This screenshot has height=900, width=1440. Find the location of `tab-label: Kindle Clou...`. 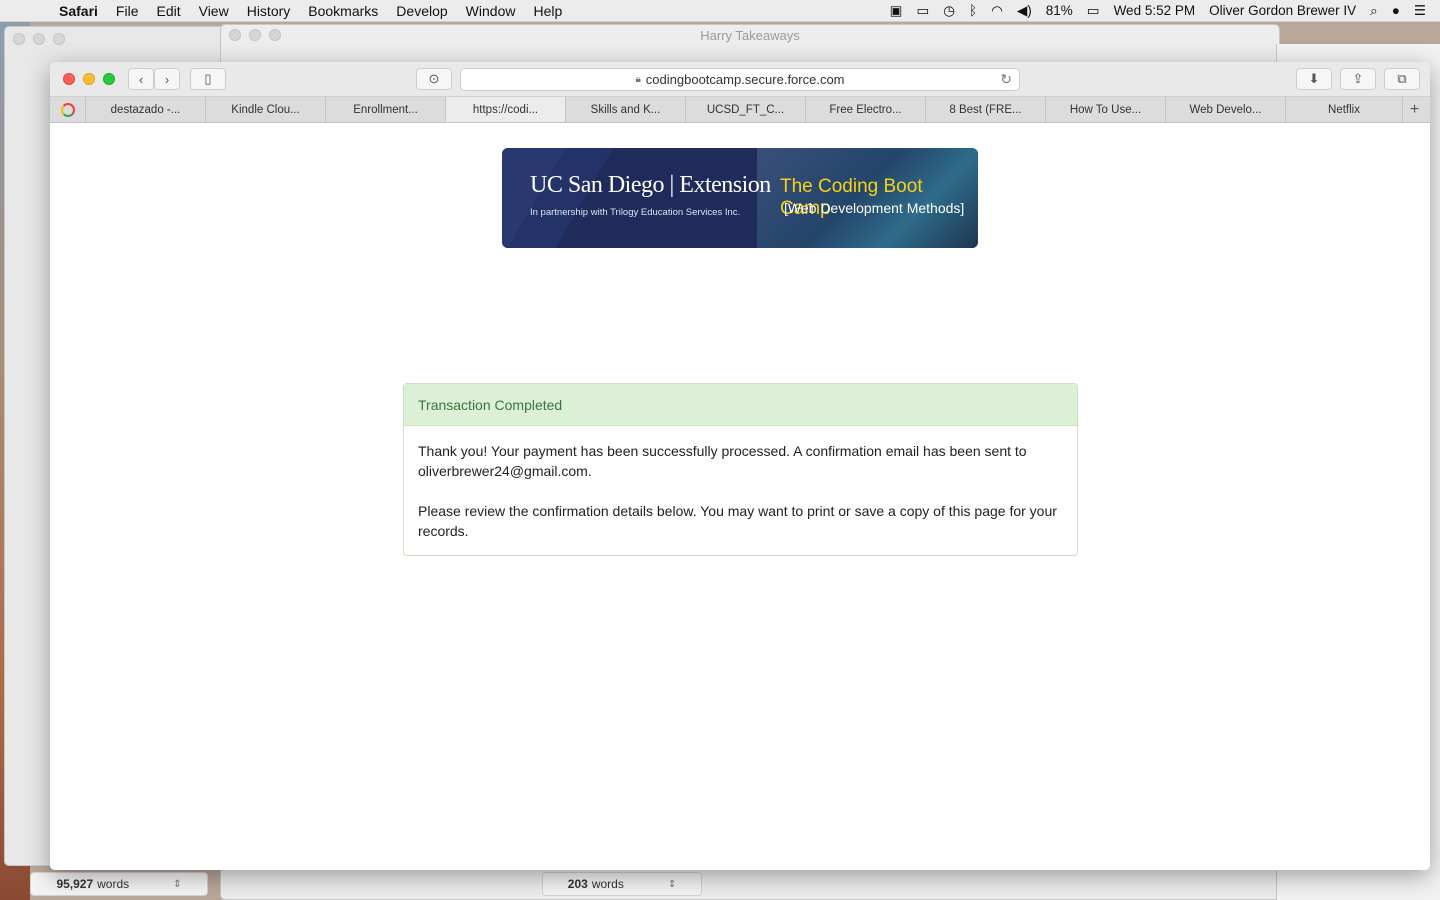

tab-label: Kindle Clou... is located at coordinates (265, 109).